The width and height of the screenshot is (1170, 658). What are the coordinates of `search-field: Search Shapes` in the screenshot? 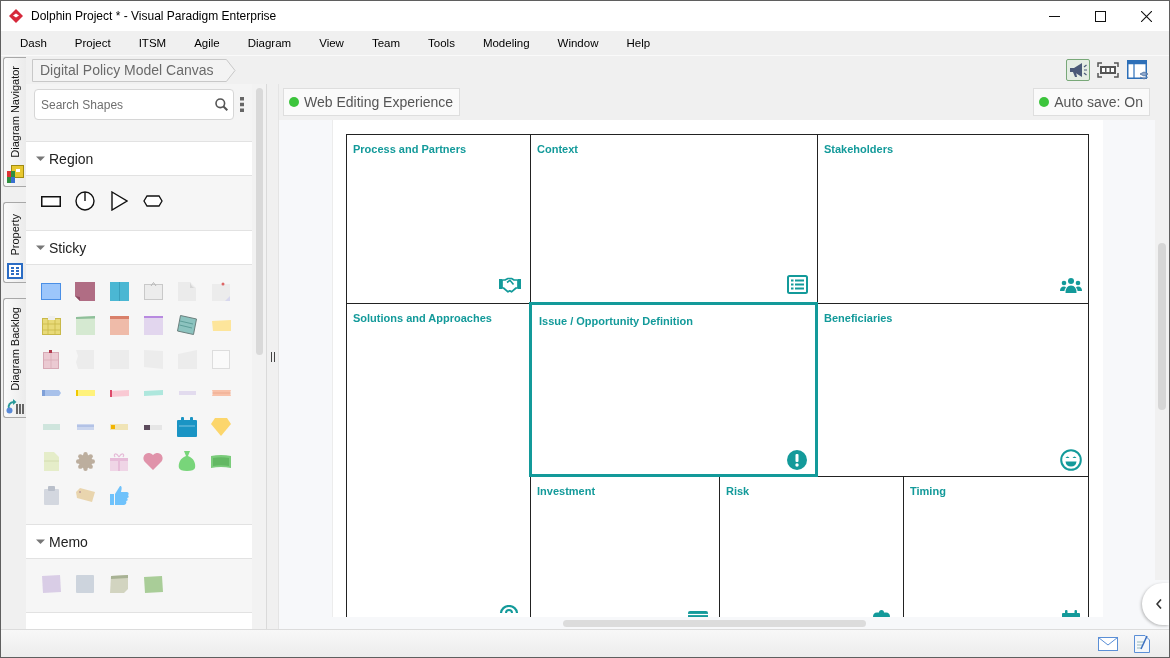 It's located at (134, 104).